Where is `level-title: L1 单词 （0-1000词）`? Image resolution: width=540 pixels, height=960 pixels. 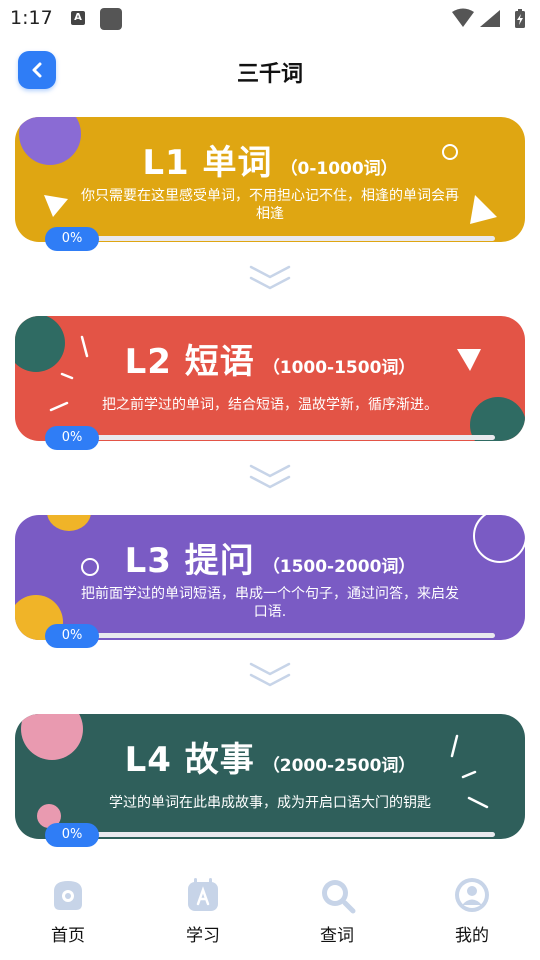
level-title: L1 单词 （0-1000词） is located at coordinates (270, 159).